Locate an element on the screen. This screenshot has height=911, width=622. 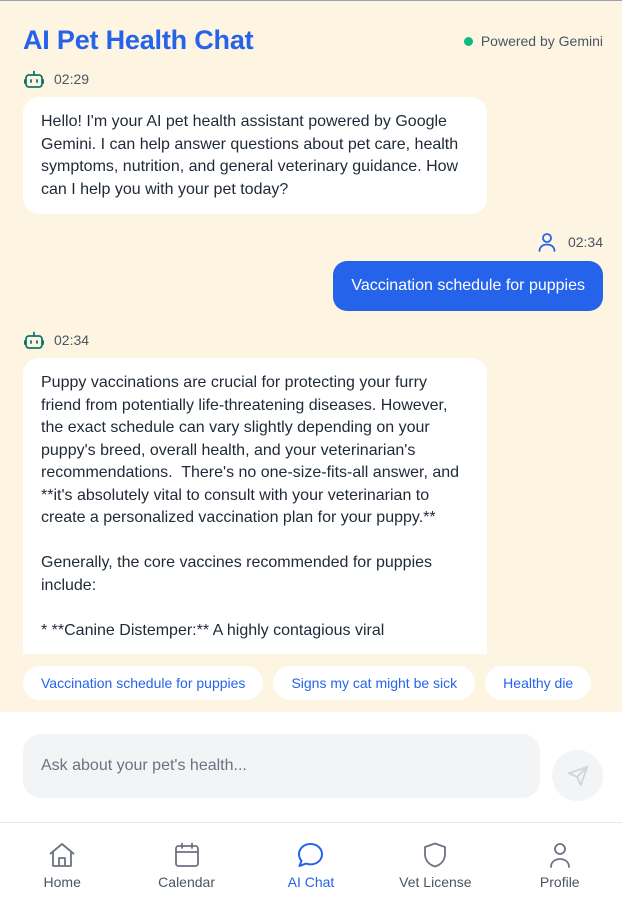
suggestion-chip: Signs my cat might be sick is located at coordinates (374, 683).